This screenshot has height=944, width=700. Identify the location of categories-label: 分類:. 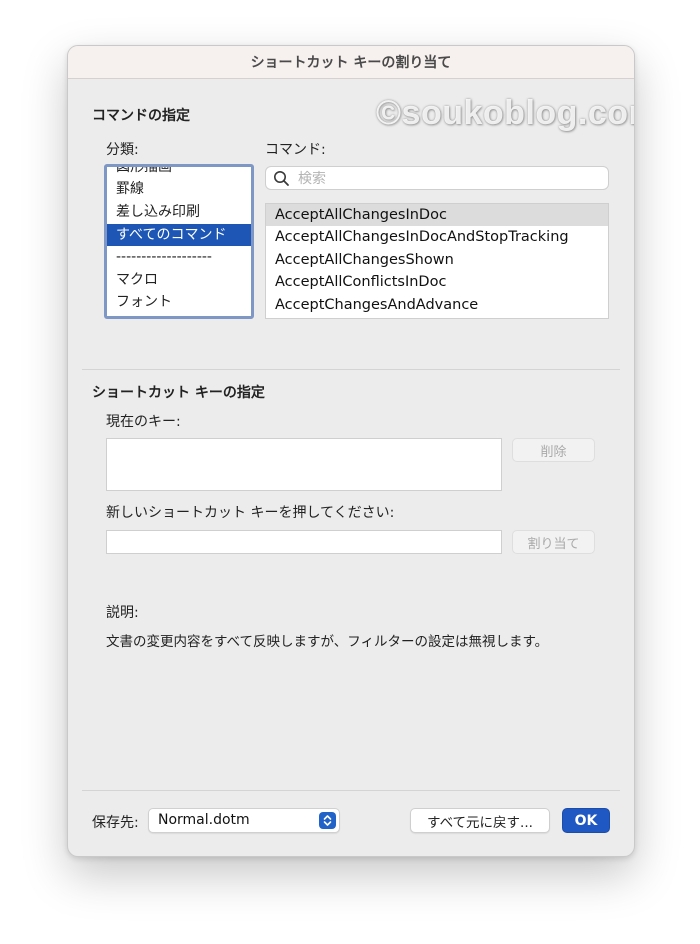
(122, 150).